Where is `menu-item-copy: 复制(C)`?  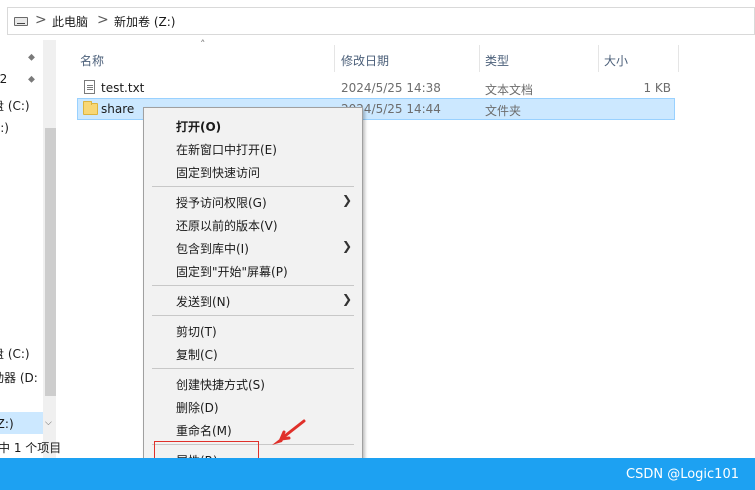 menu-item-copy: 复制(C) is located at coordinates (253, 353).